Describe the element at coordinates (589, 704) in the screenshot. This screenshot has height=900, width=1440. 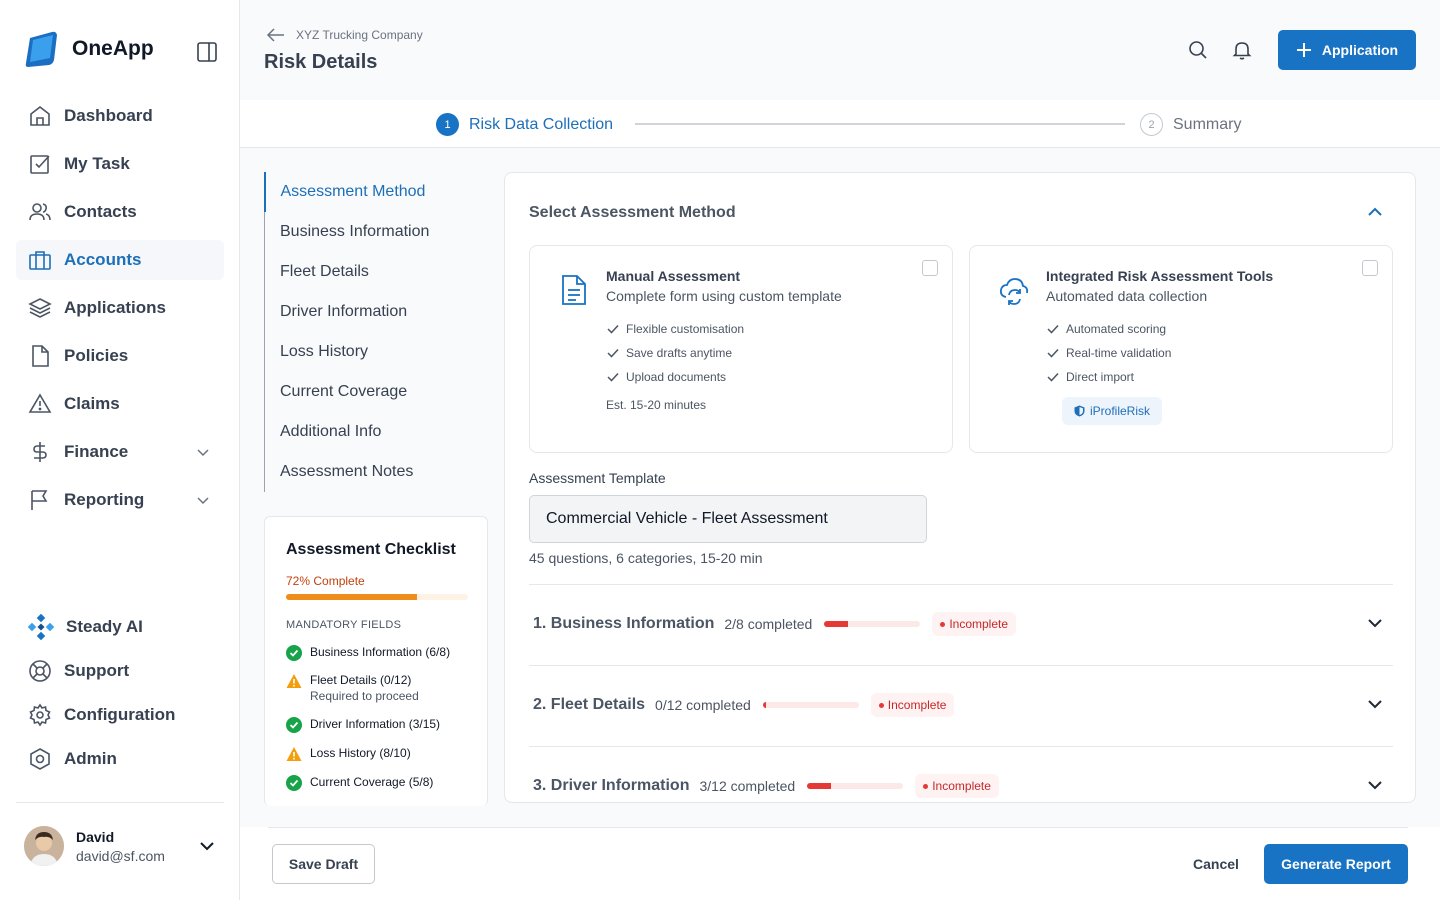
I see `section-title: 2. Fleet Details` at that location.